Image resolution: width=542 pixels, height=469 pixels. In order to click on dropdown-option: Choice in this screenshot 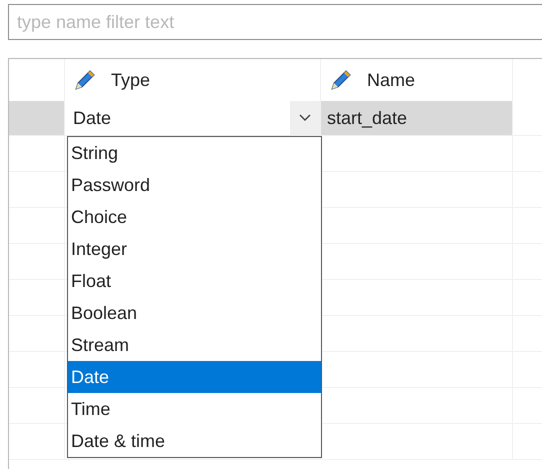, I will do `click(194, 217)`.